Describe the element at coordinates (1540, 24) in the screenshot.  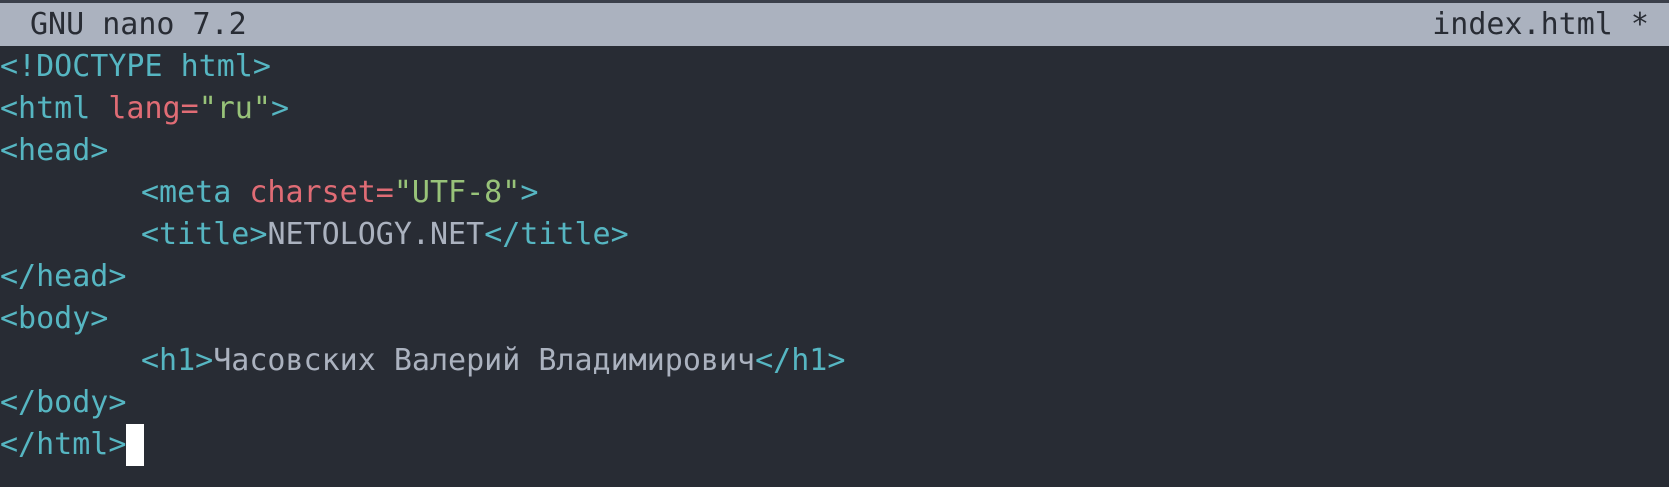
I see `filename-label: index.html *` at that location.